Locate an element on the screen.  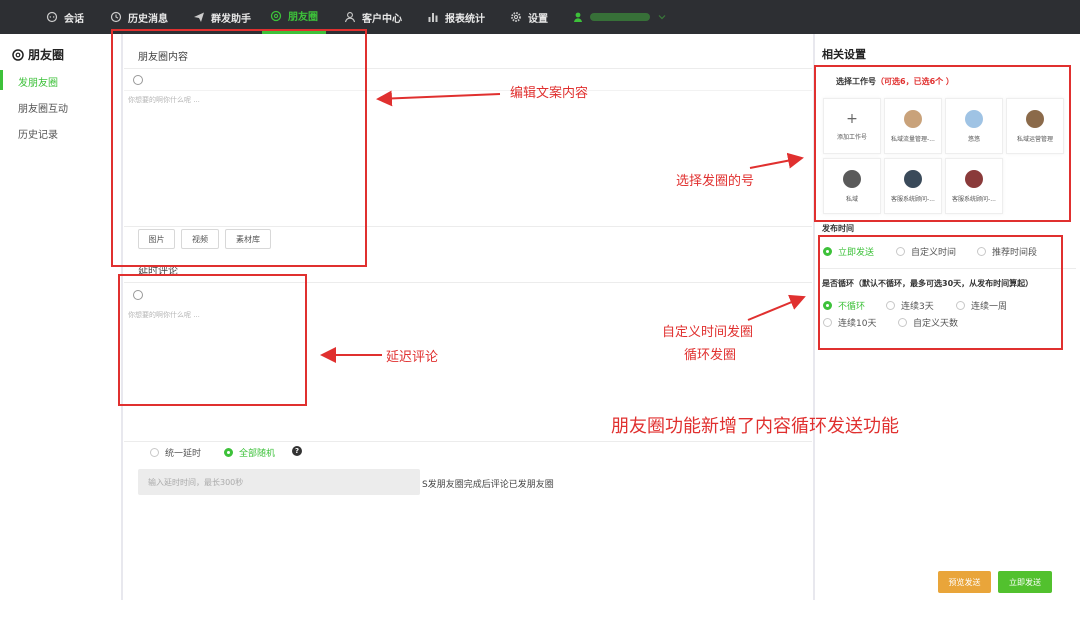
help-icon: ? is located at coordinates (297, 451).